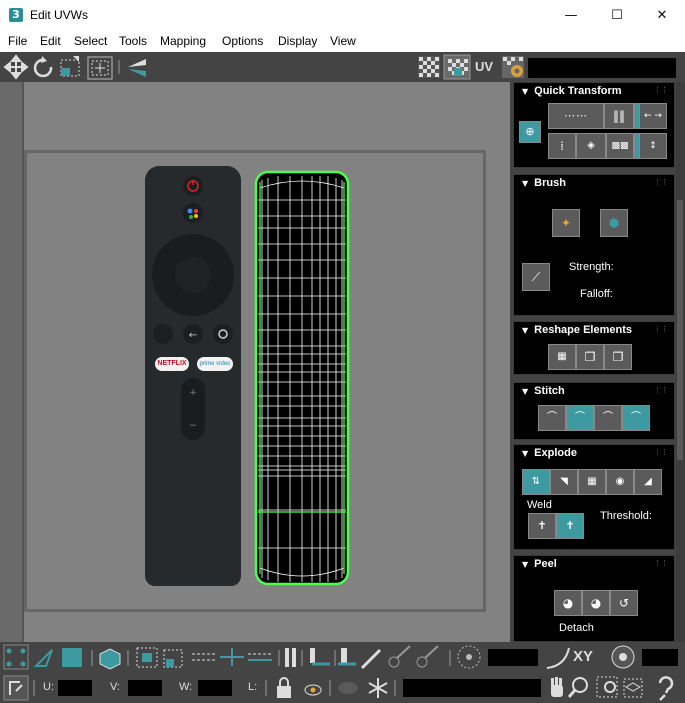 The width and height of the screenshot is (685, 703). I want to click on brush-shrink-icon, so click(427, 656).